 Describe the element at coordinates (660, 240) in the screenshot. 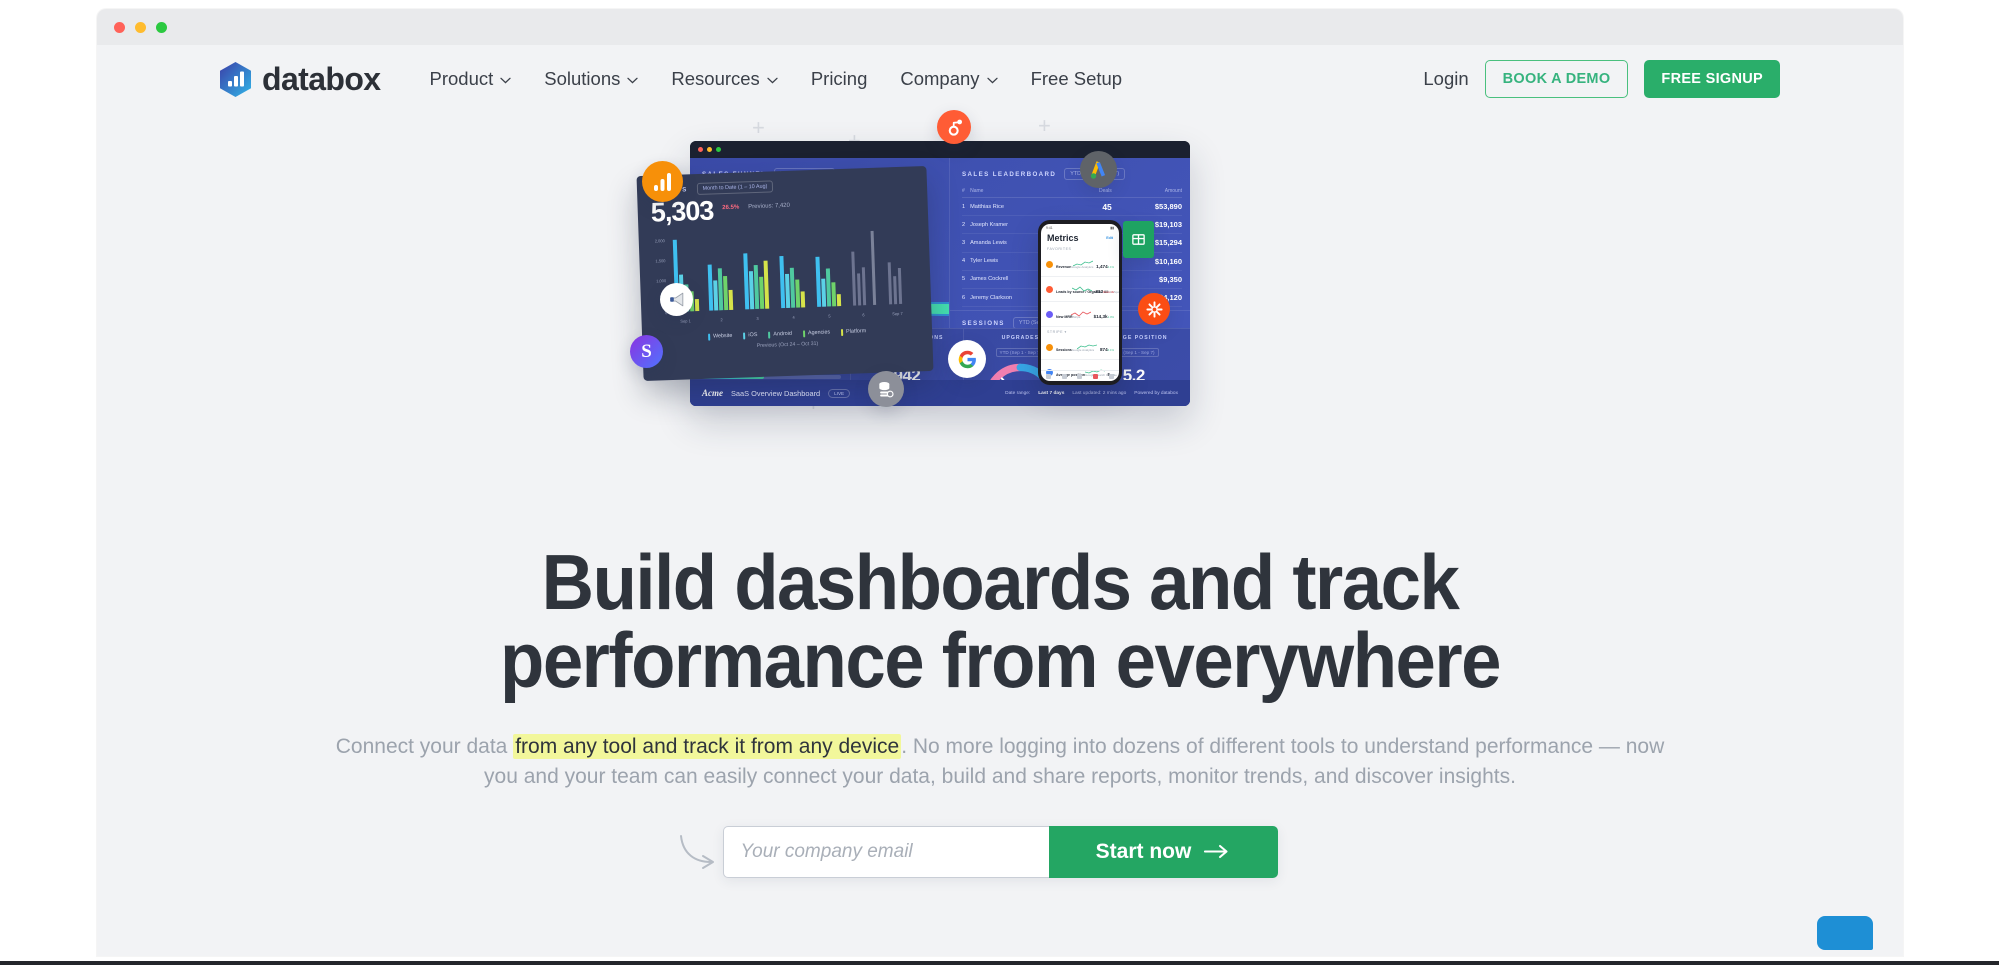

I see `svg-text: 2,000` at that location.